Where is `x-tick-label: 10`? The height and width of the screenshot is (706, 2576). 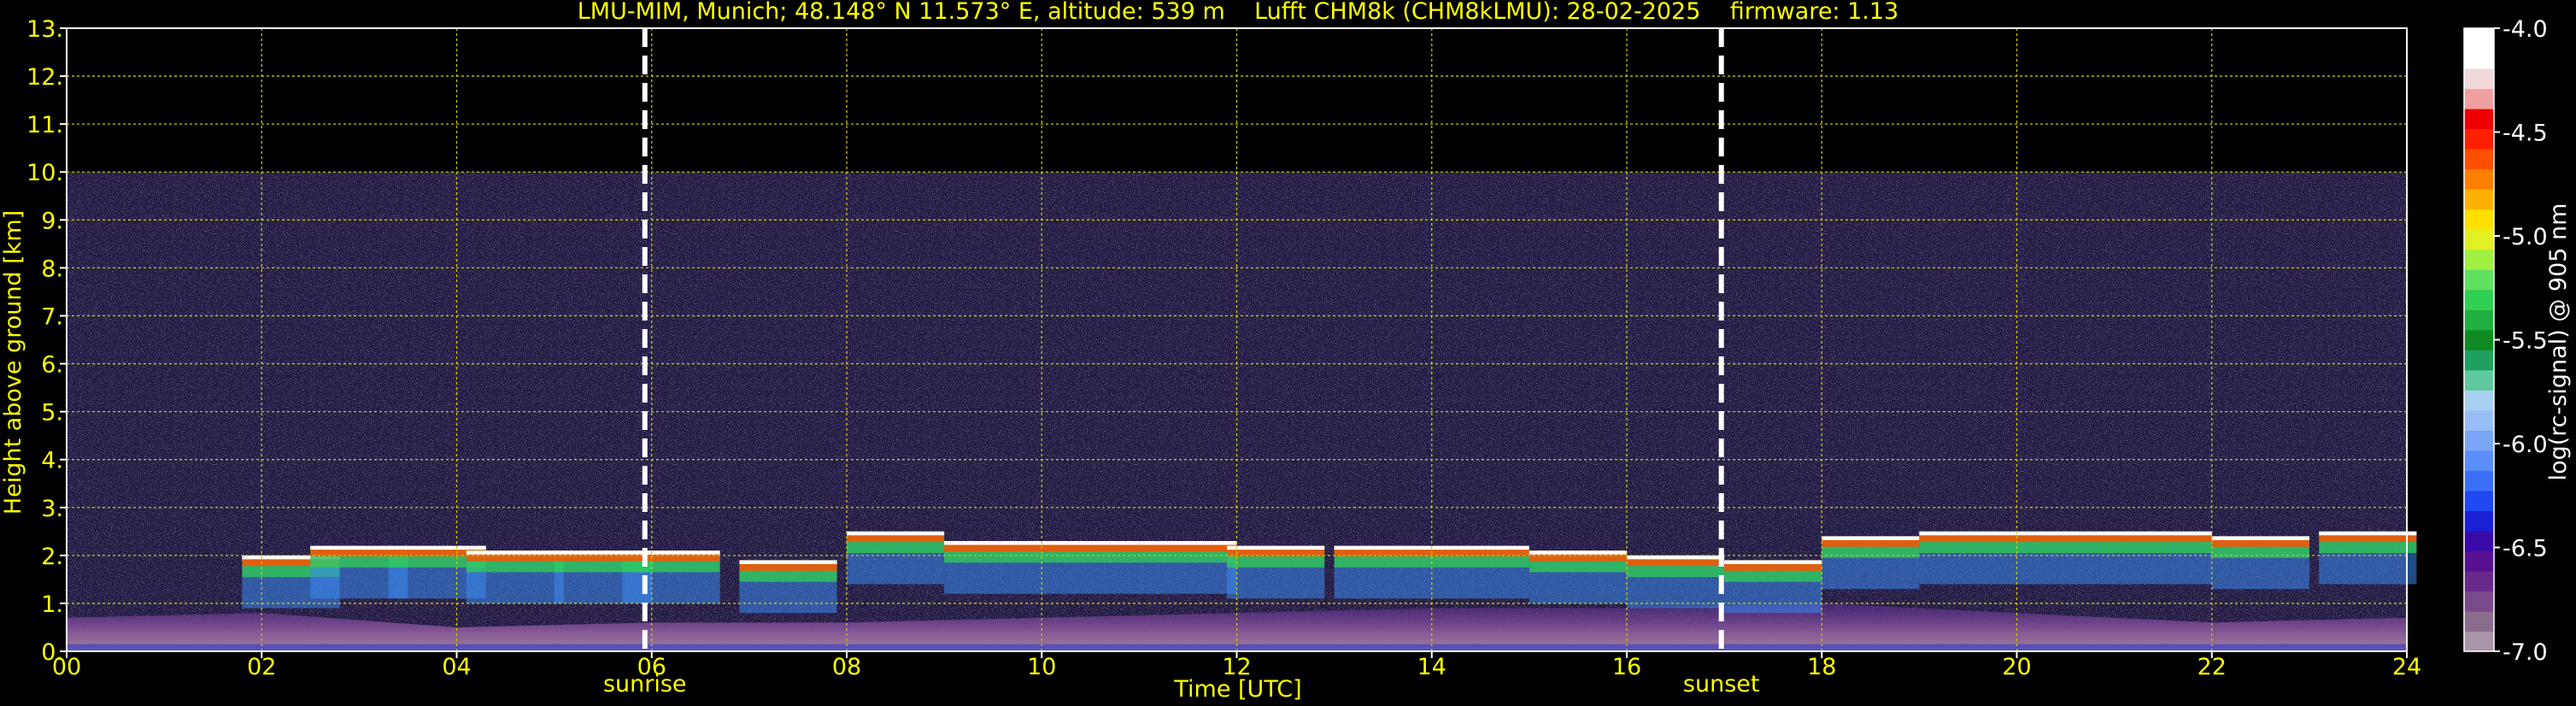
x-tick-label: 10 is located at coordinates (1041, 667).